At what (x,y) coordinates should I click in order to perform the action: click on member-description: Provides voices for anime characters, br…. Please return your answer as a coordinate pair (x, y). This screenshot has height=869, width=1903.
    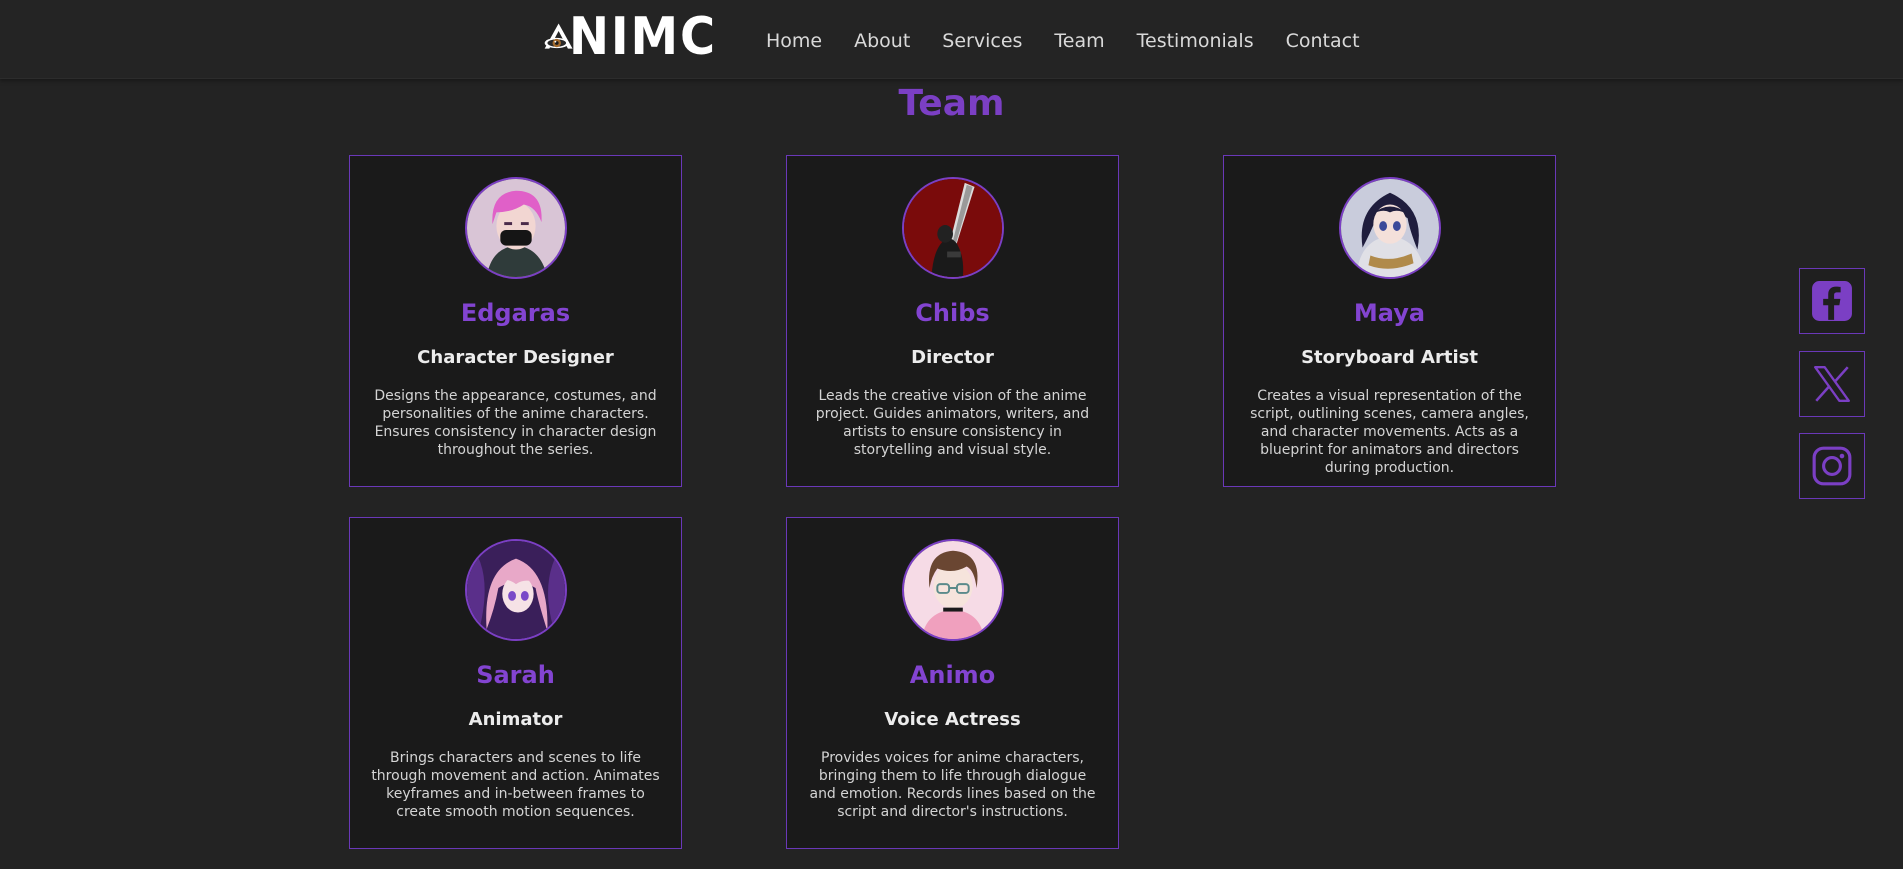
    Looking at the image, I should click on (952, 785).